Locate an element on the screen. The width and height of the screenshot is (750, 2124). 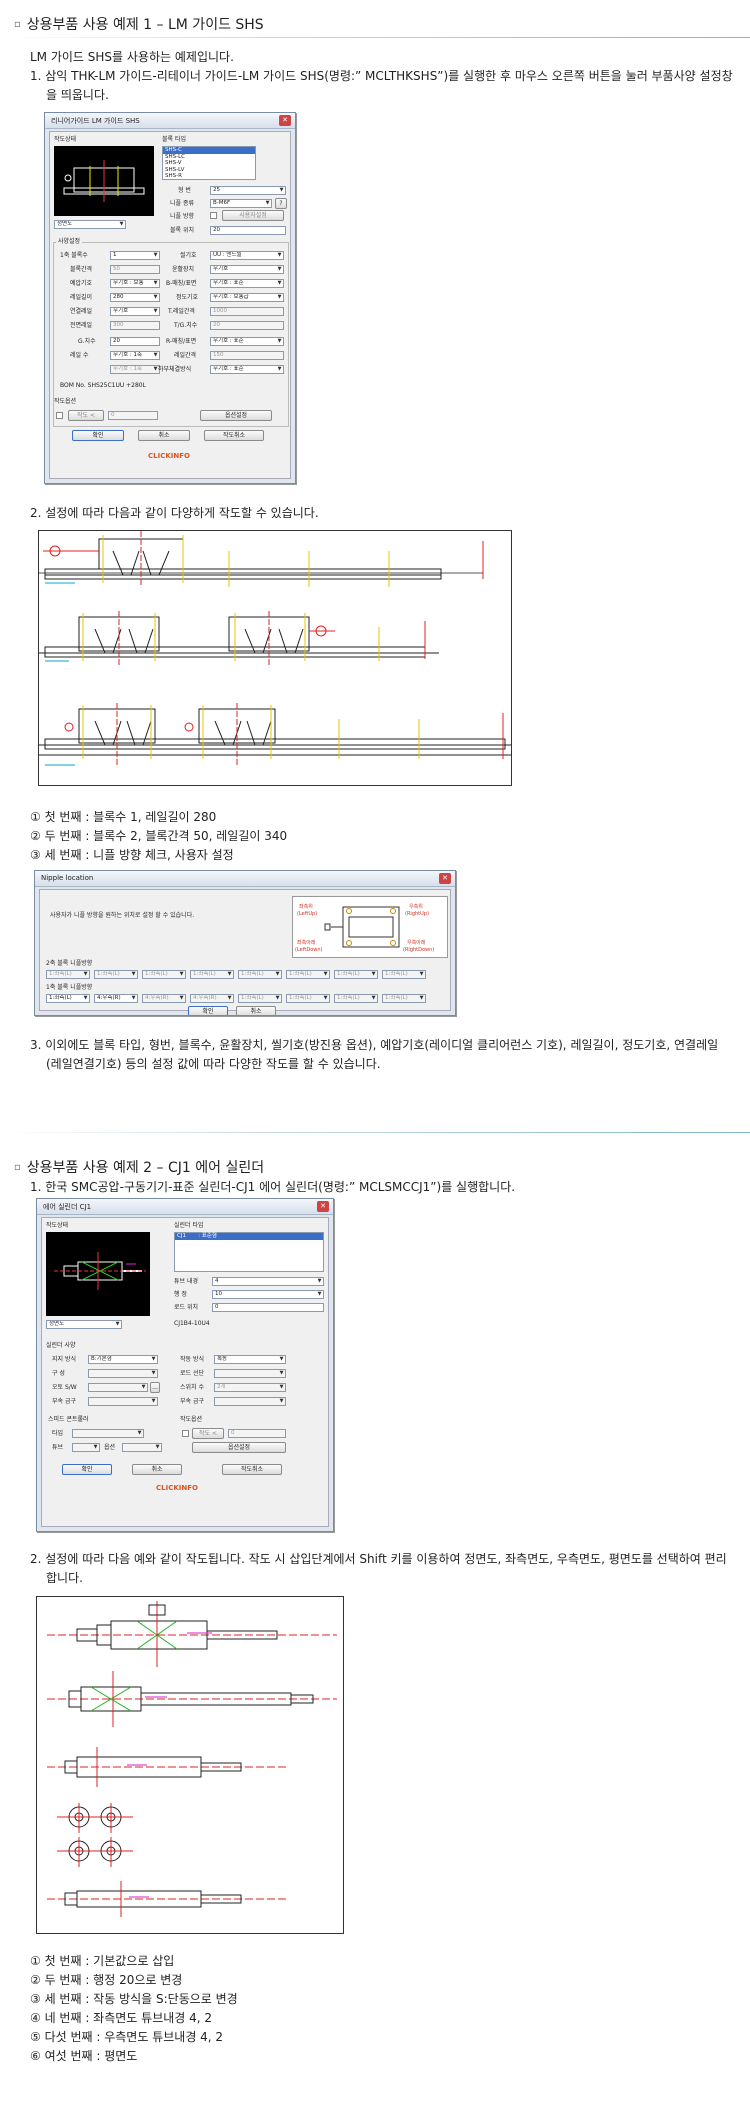
mount-label: 지지 방식 is located at coordinates (64, 1359).